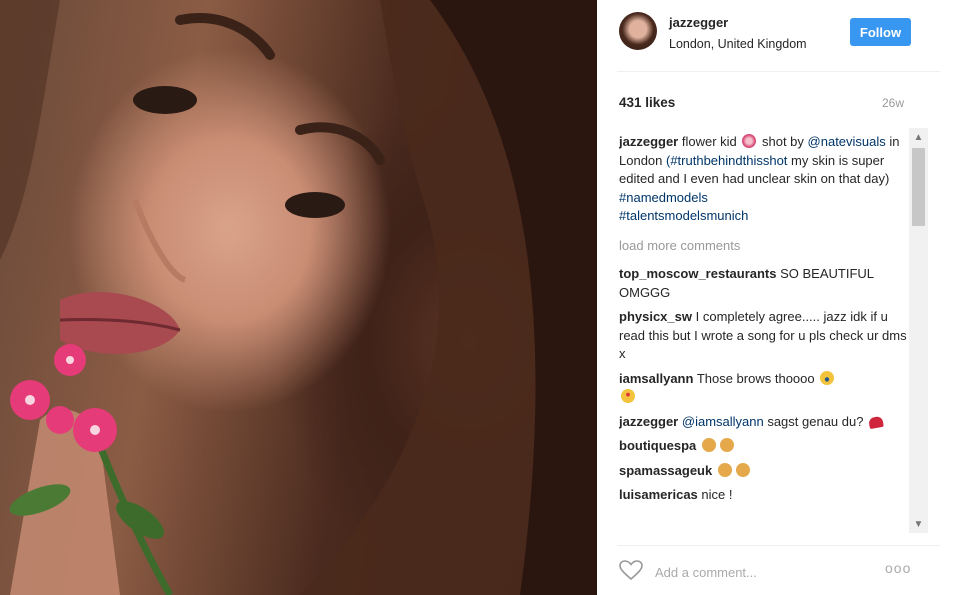 This screenshot has width=960, height=595. I want to click on caption-hashtag: (#truthbehindthisshot, so click(726, 160).